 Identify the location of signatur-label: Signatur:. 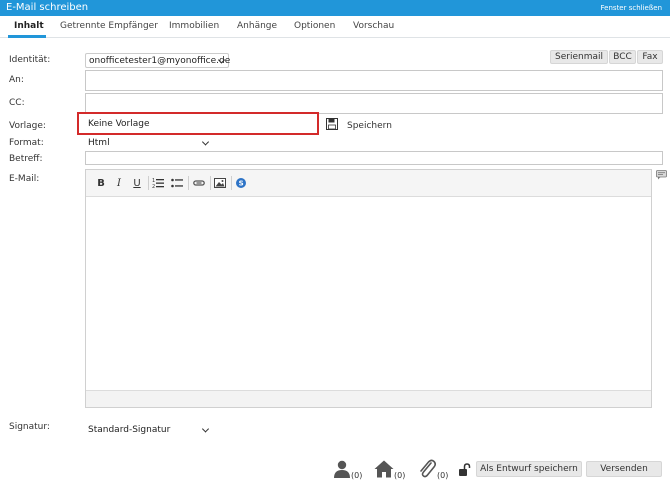
(29, 427).